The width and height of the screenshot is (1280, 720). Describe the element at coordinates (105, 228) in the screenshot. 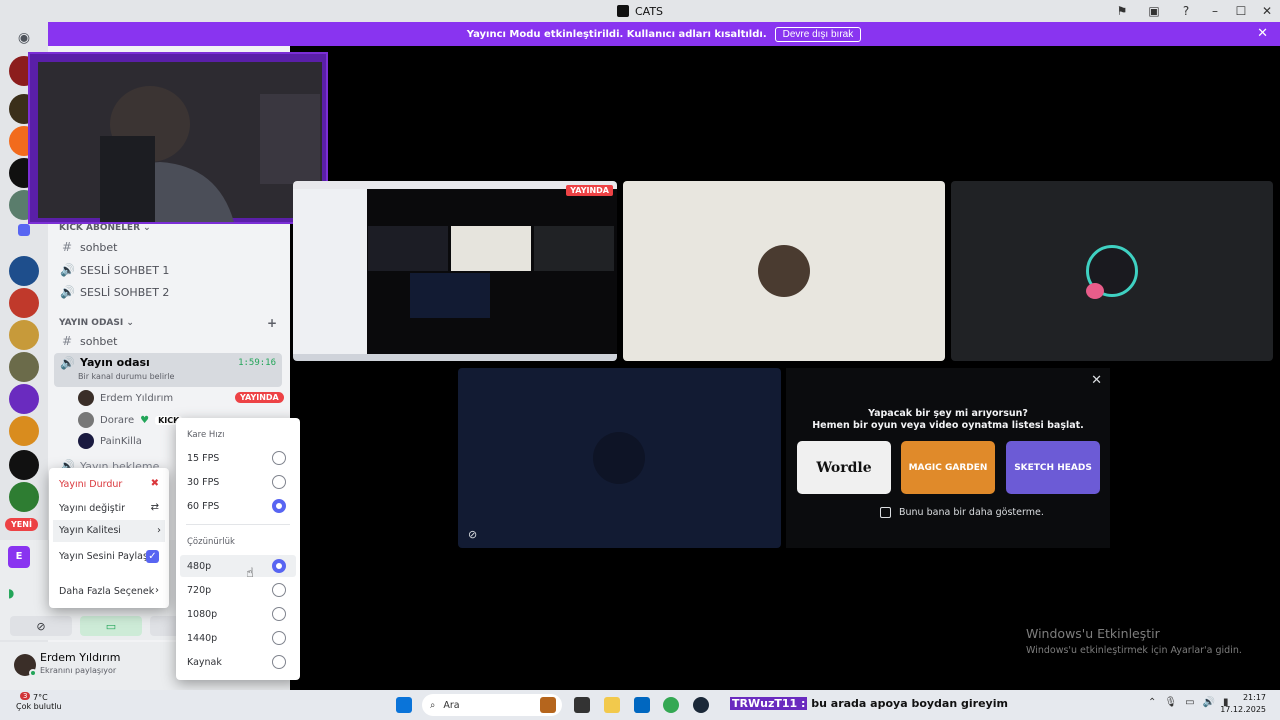

I see `category-kick: KİCK ABONELER ⌄` at that location.